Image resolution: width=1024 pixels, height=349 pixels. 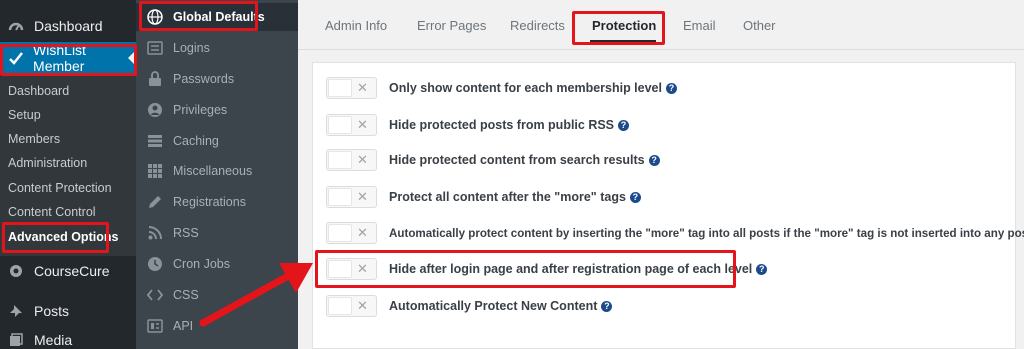 I want to click on database-icon, so click(x=155, y=141).